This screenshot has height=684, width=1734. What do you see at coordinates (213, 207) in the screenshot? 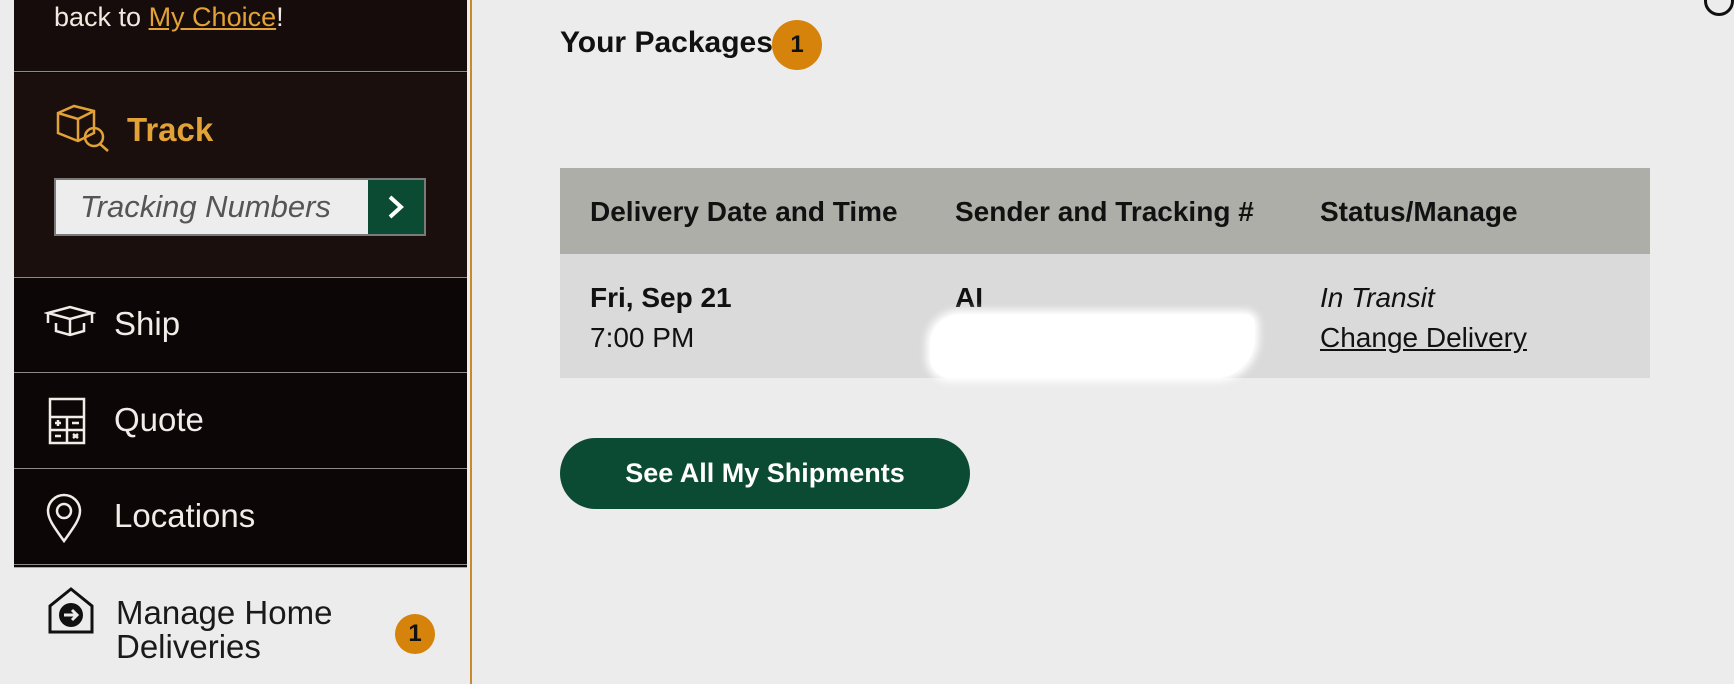
I see `tracking-number-input` at bounding box center [213, 207].